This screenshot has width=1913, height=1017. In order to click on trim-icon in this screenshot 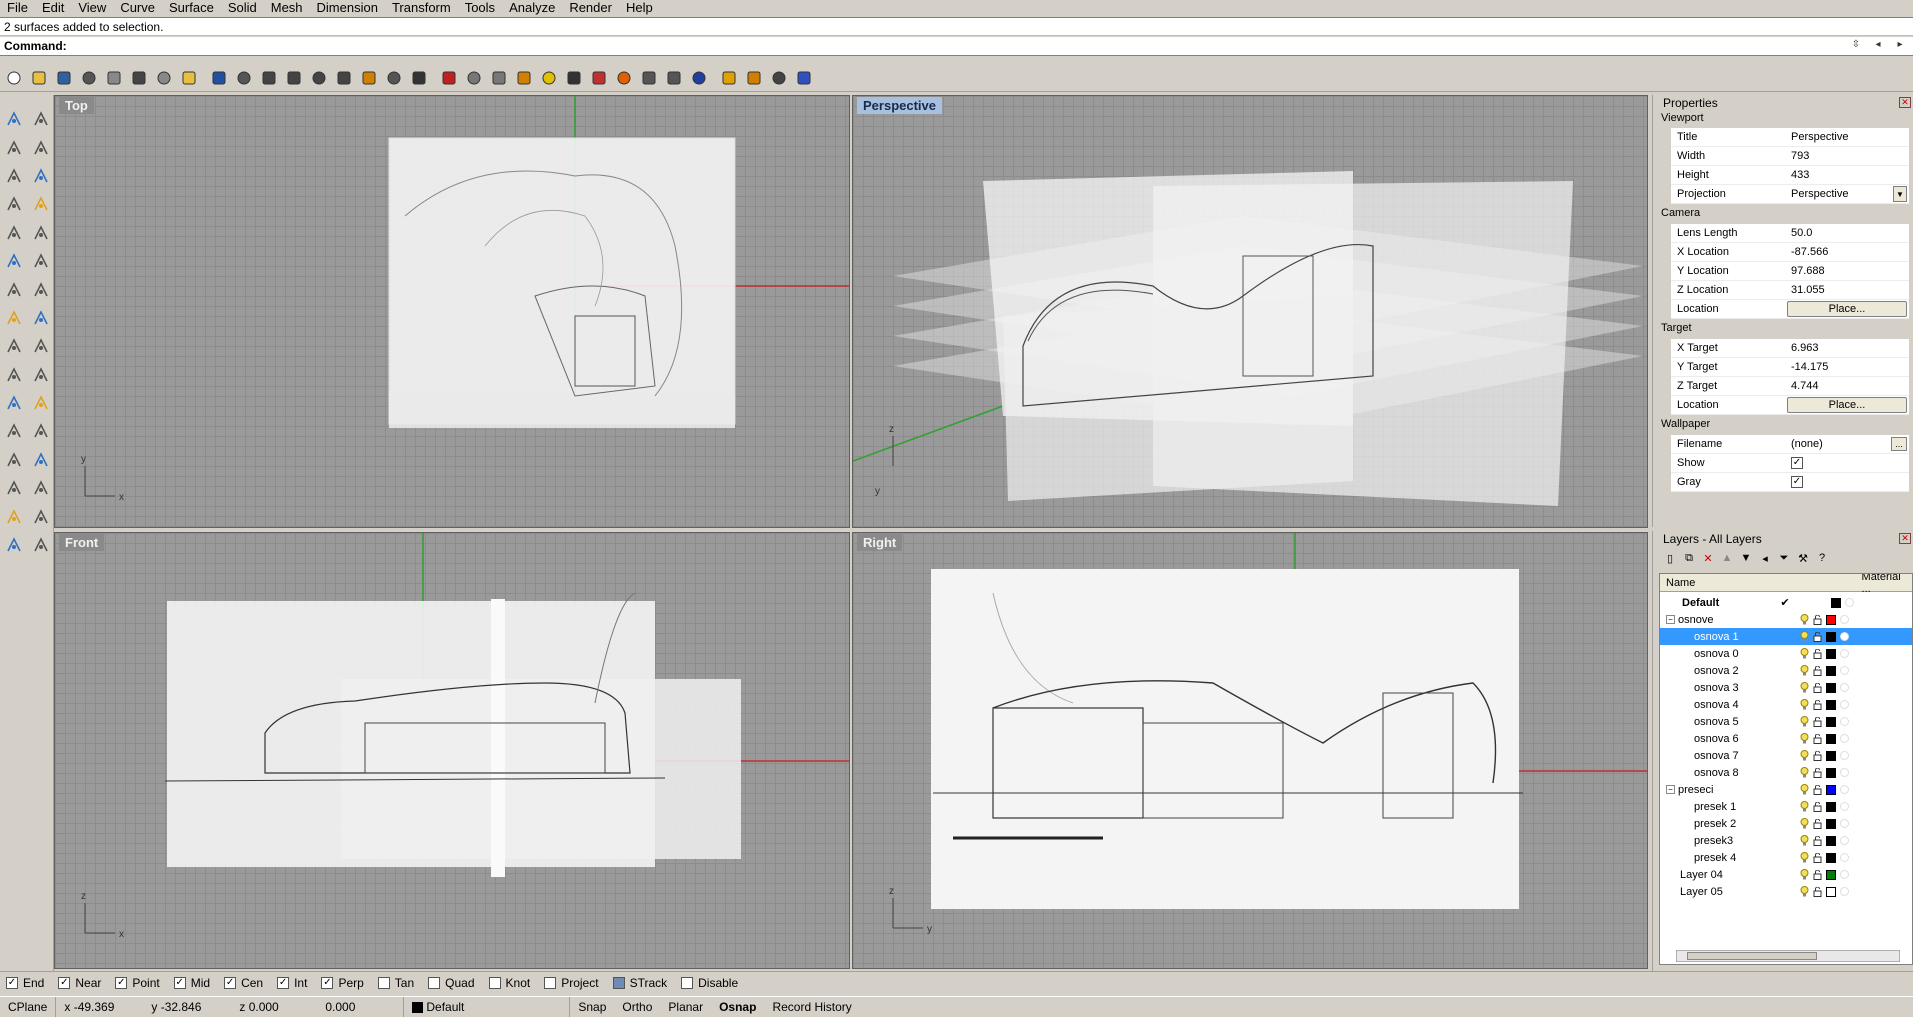, I will do `click(13, 431)`.